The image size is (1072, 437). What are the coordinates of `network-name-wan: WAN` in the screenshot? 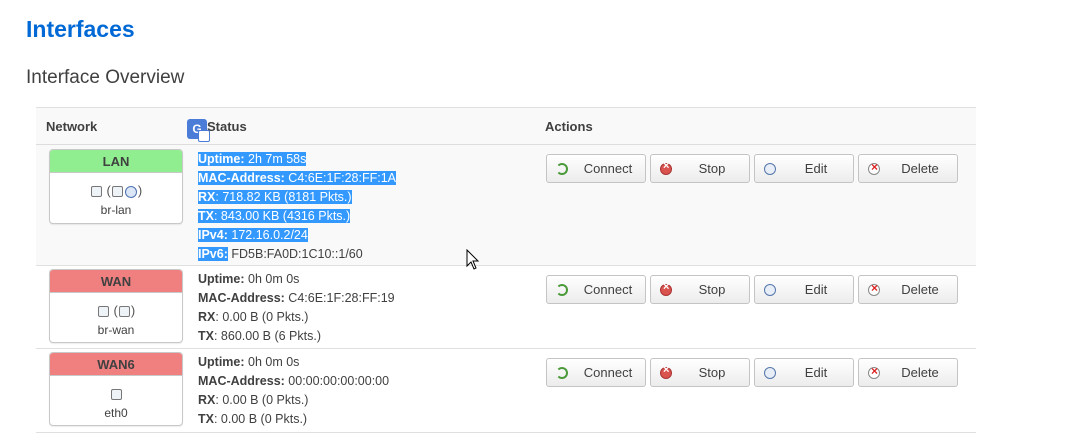 It's located at (116, 281).